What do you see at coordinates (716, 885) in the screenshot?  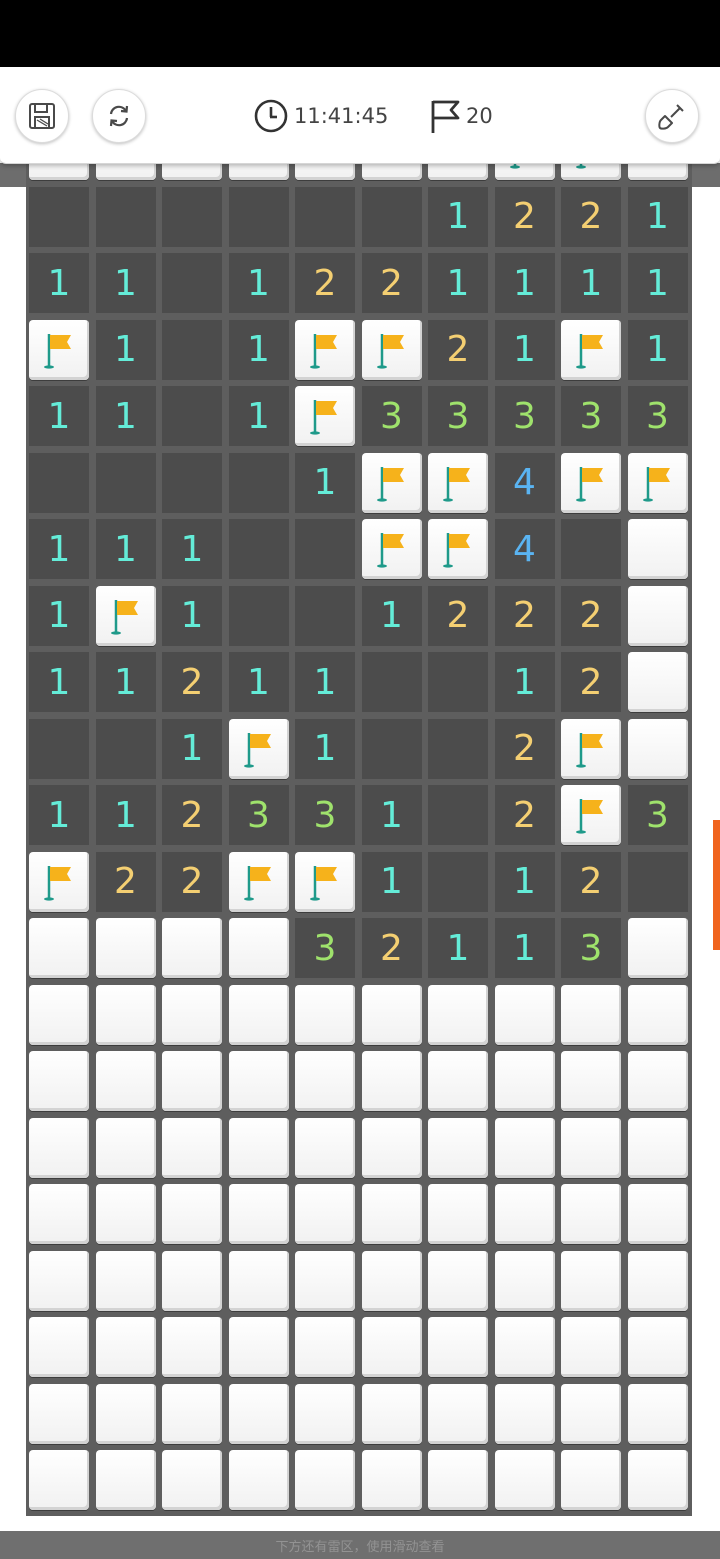 I see `scroll-indicator` at bounding box center [716, 885].